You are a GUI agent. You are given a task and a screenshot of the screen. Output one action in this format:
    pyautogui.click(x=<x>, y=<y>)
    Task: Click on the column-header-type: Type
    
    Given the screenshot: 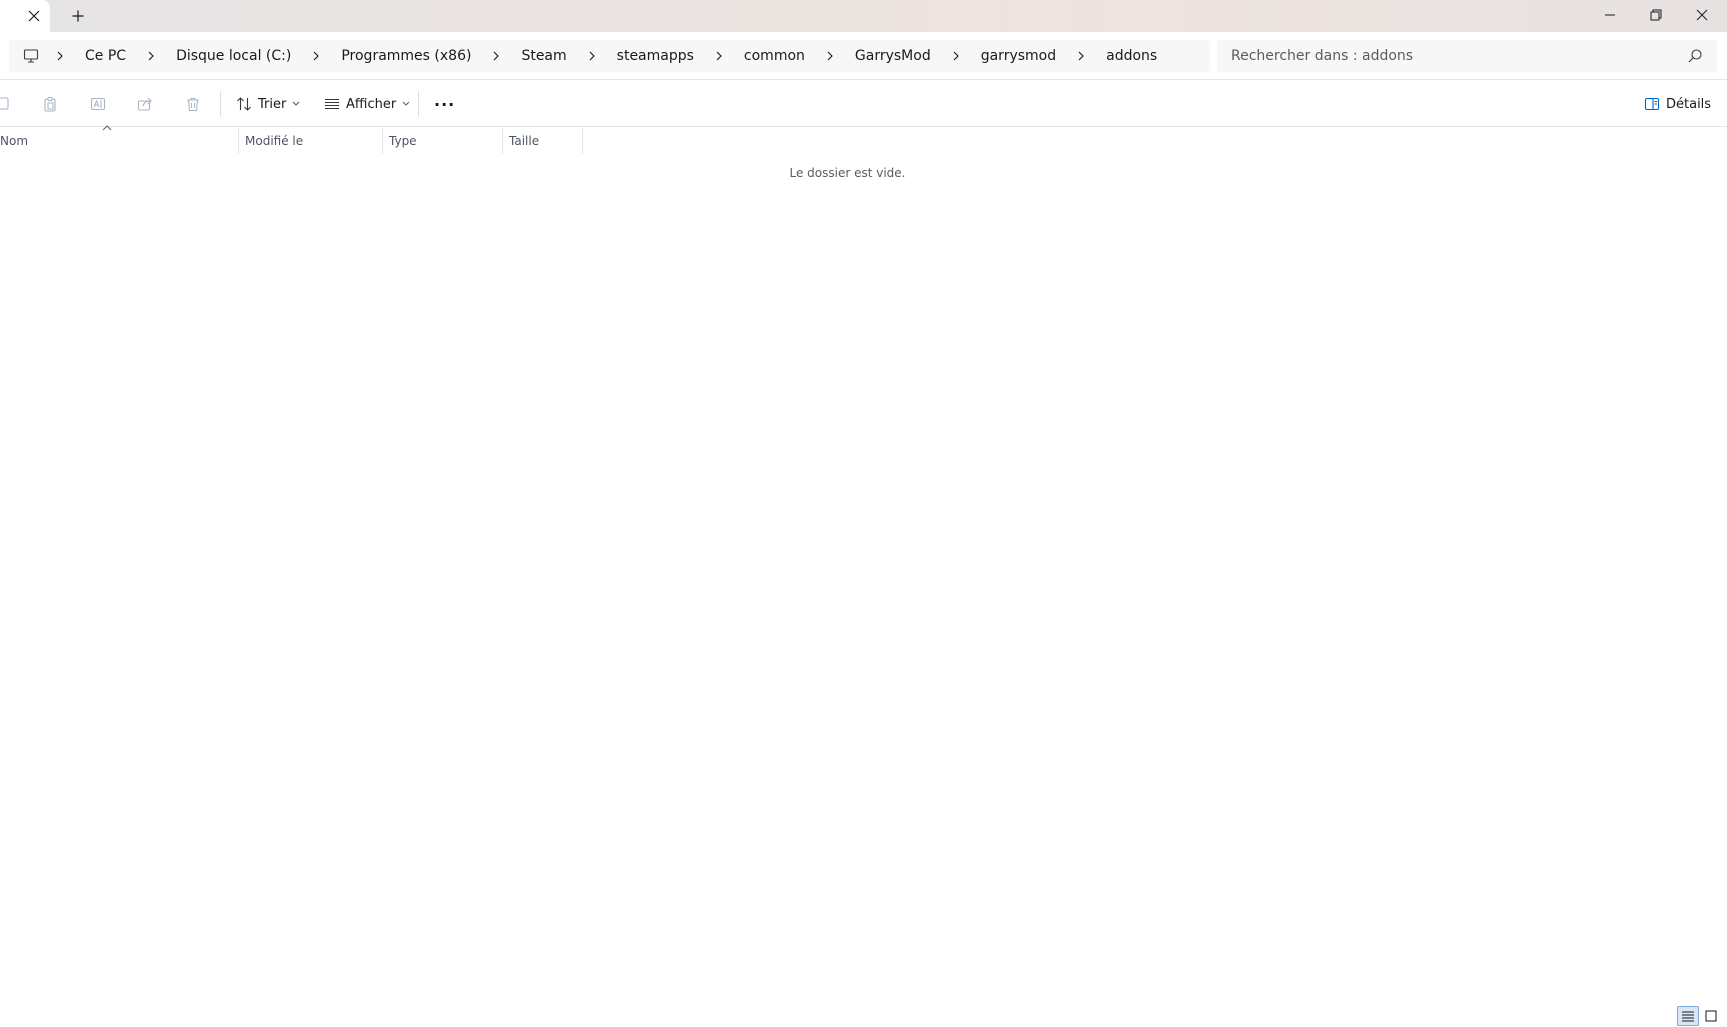 What is the action you would take?
    pyautogui.click(x=443, y=141)
    